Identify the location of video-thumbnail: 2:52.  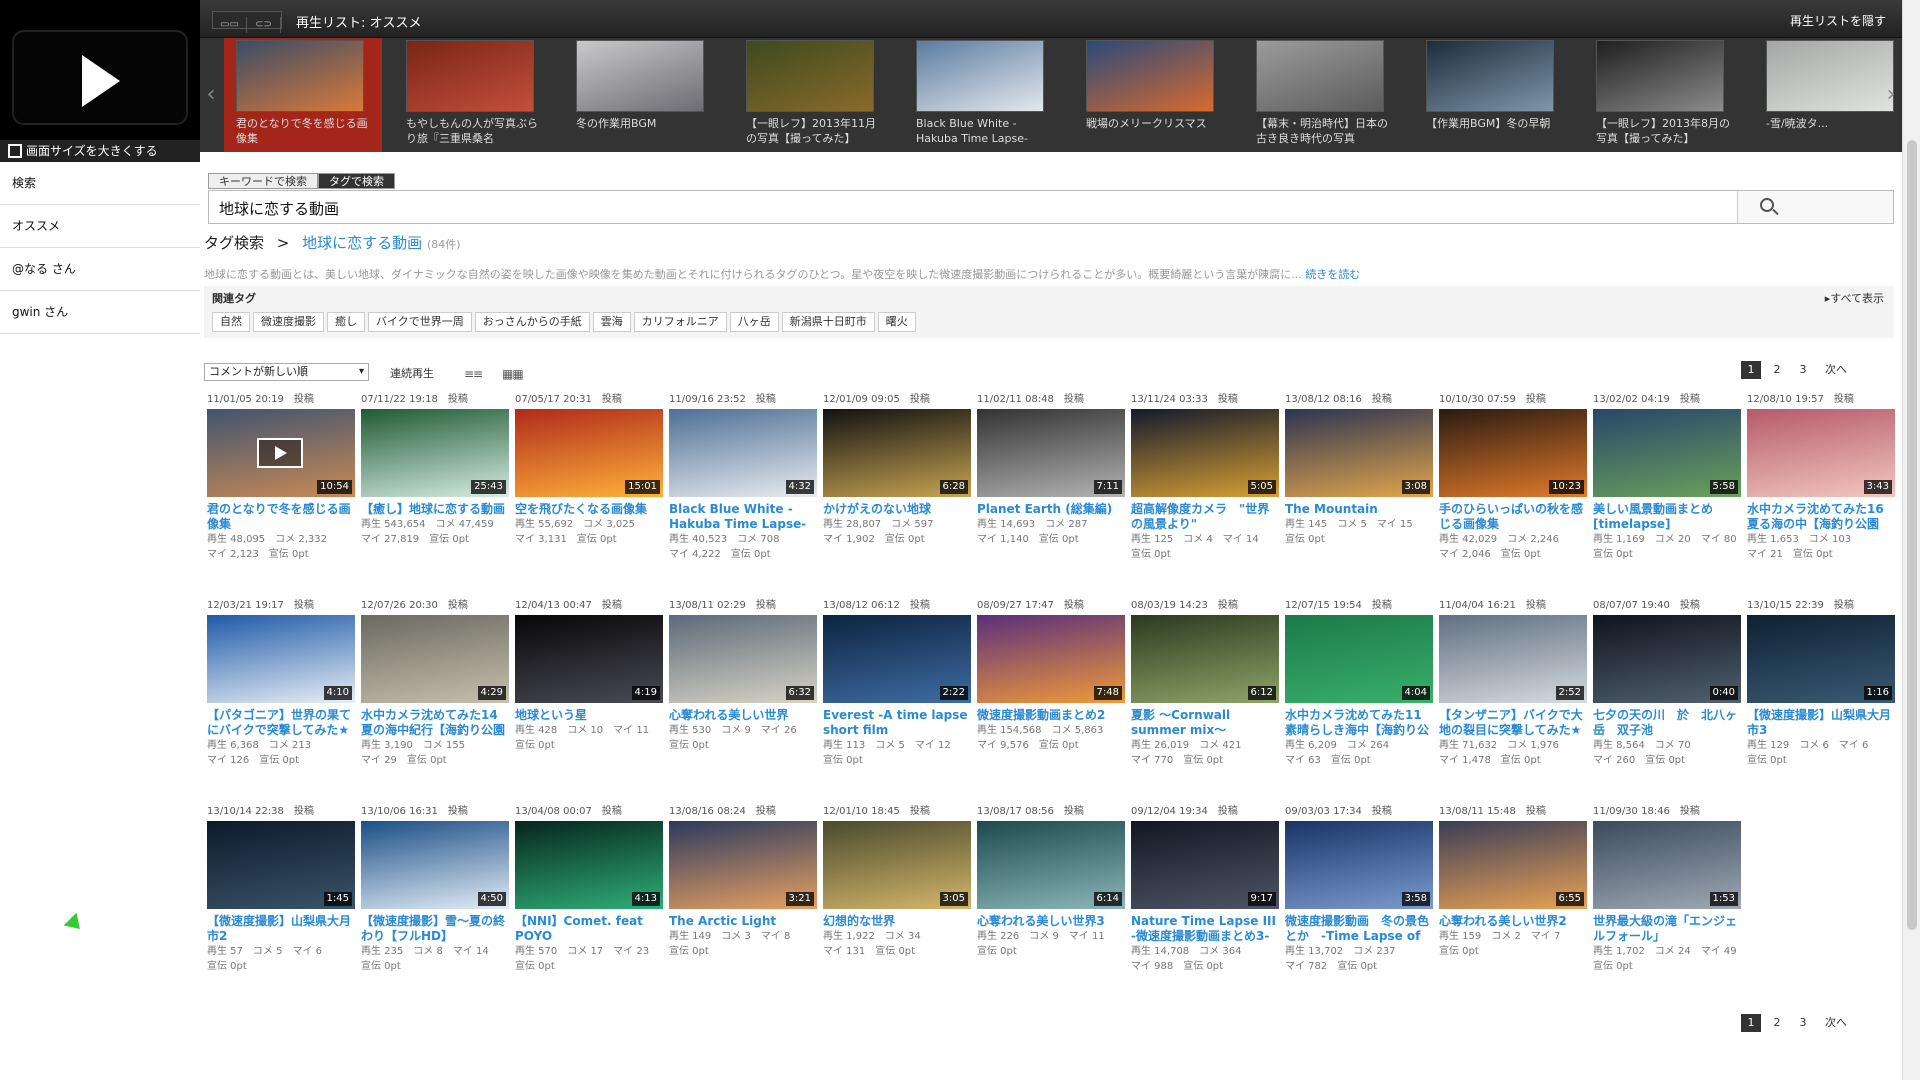
(1513, 659).